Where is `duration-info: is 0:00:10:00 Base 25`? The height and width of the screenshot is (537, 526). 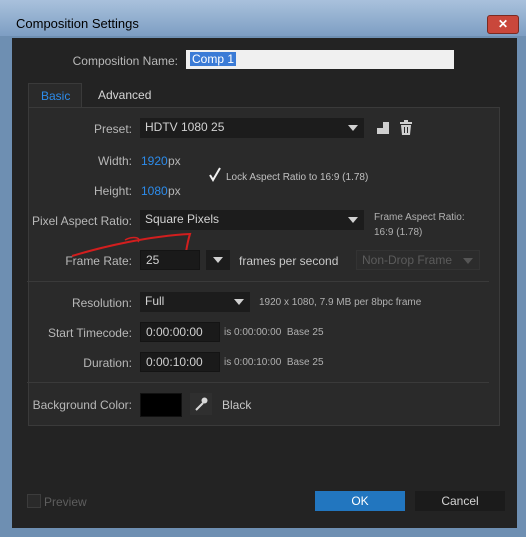 duration-info: is 0:00:10:00 Base 25 is located at coordinates (274, 362).